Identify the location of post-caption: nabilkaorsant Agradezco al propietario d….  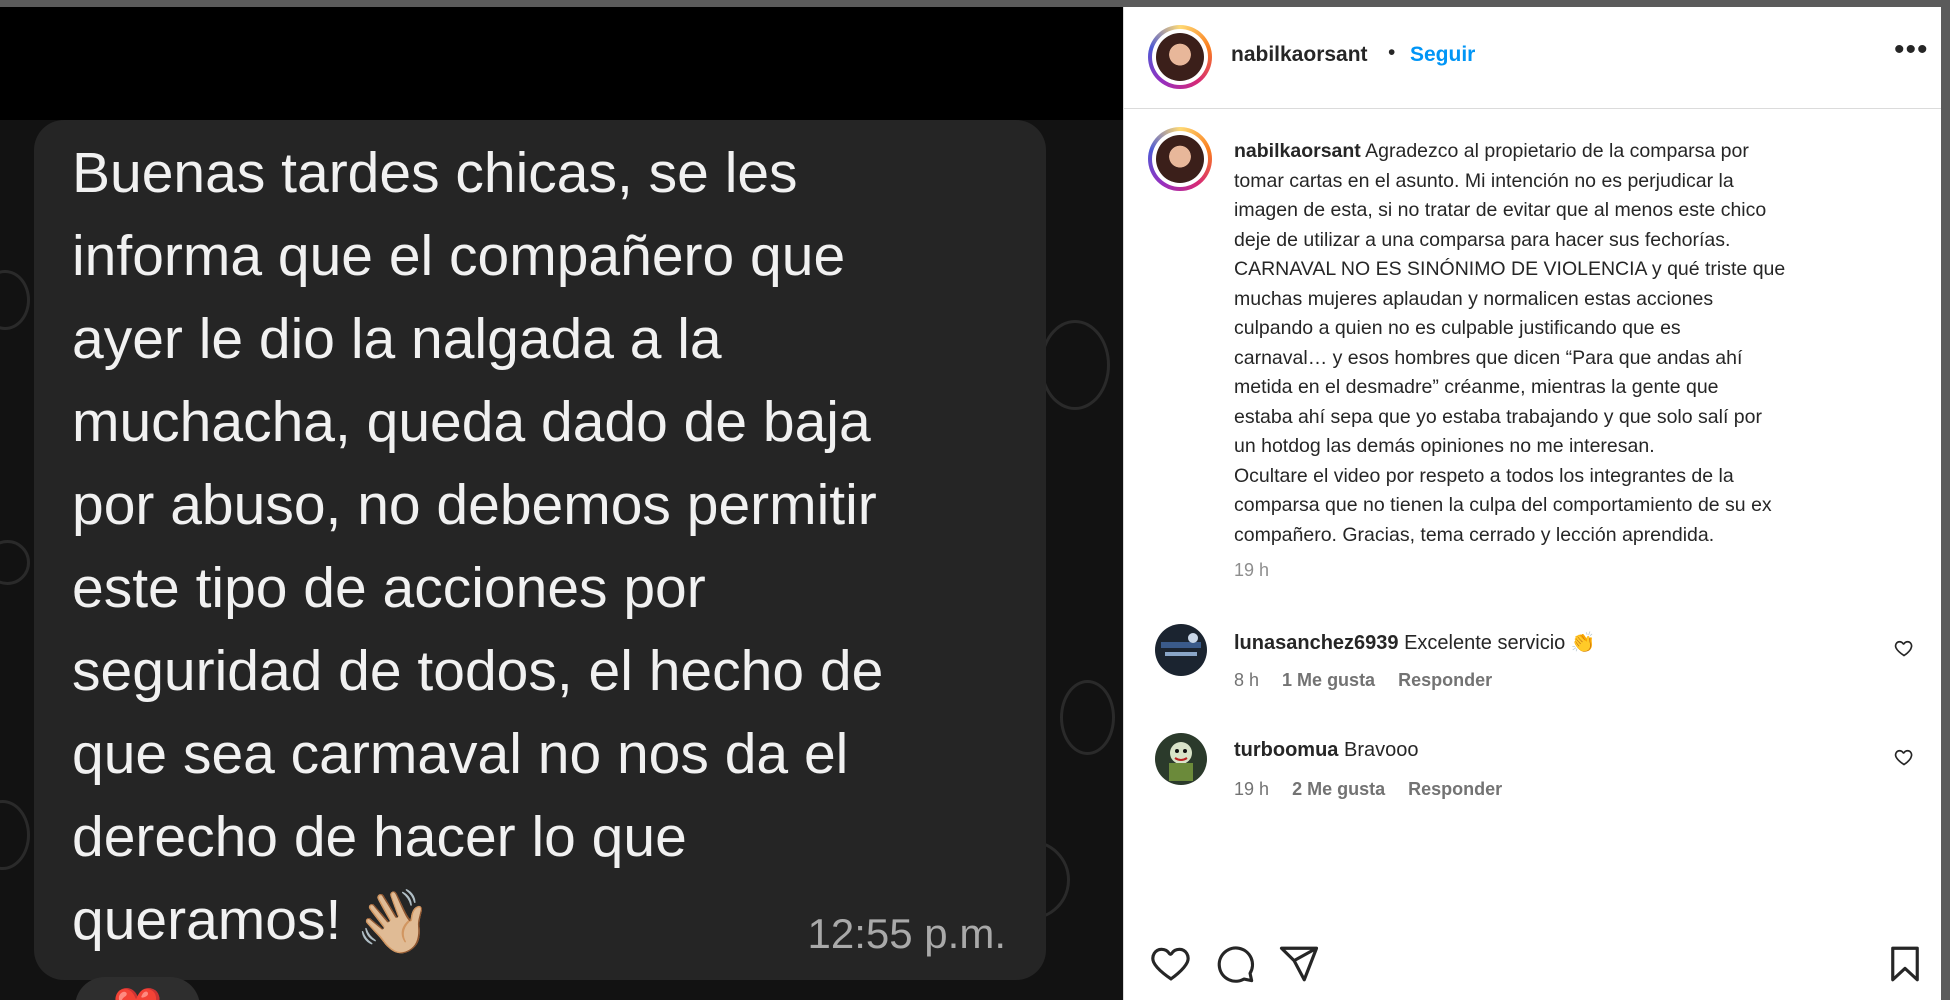
(1569, 343).